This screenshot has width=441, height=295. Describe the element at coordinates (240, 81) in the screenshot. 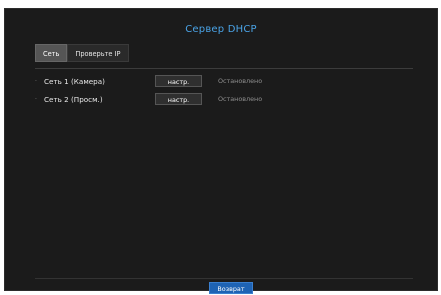

I see `network-1-status: Остановлено` at that location.